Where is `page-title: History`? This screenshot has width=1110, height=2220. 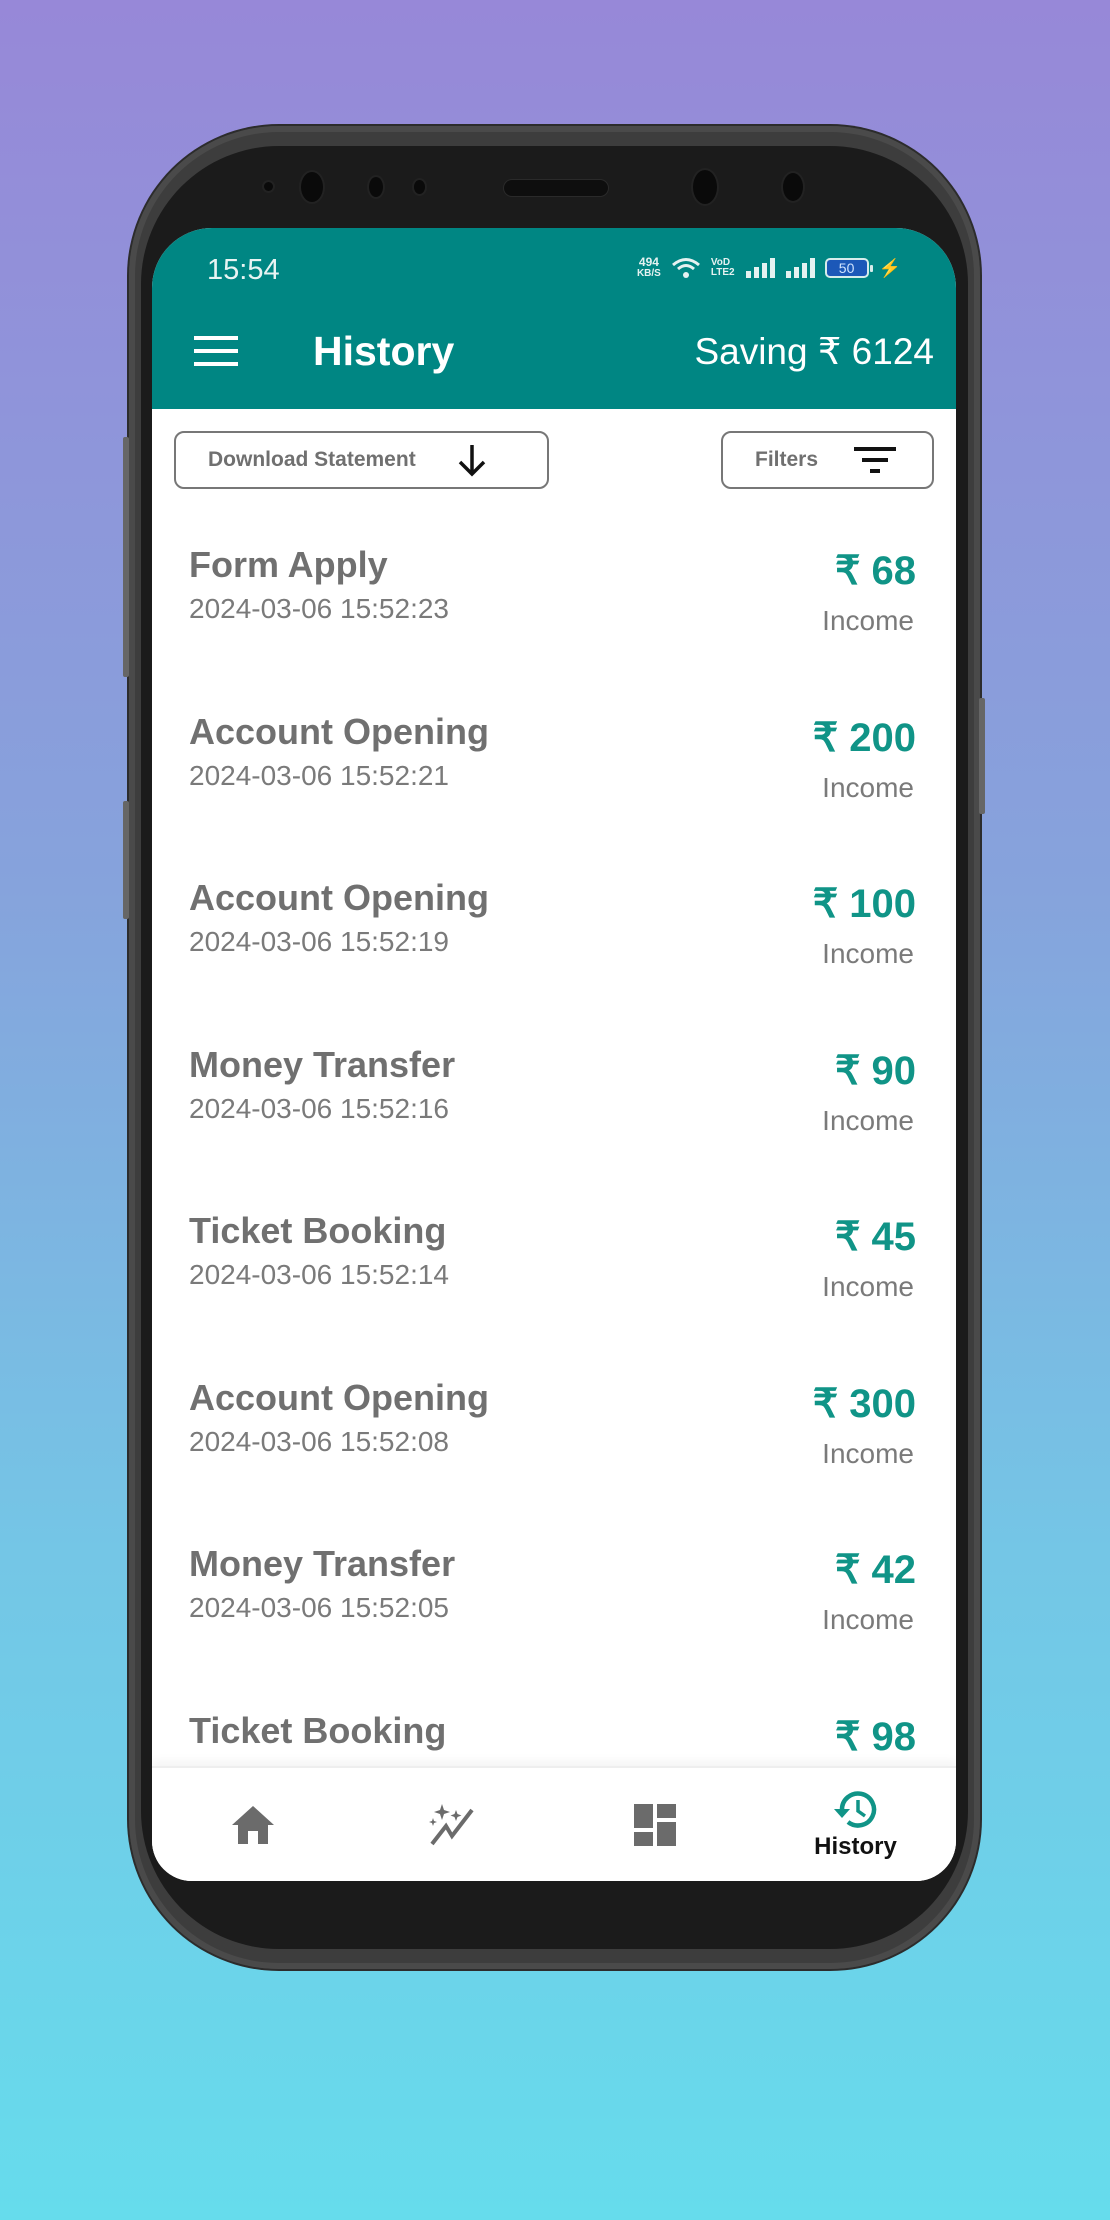
page-title: History is located at coordinates (384, 351).